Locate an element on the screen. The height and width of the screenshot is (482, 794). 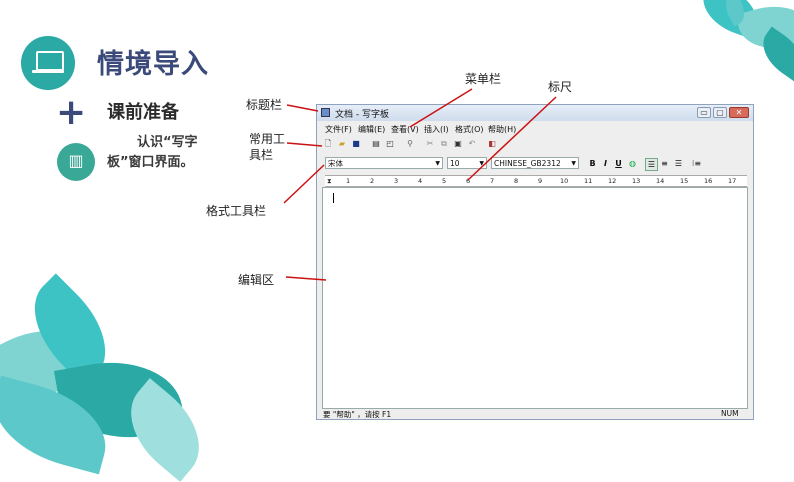
pointer-menubar is located at coordinates (441, 108).